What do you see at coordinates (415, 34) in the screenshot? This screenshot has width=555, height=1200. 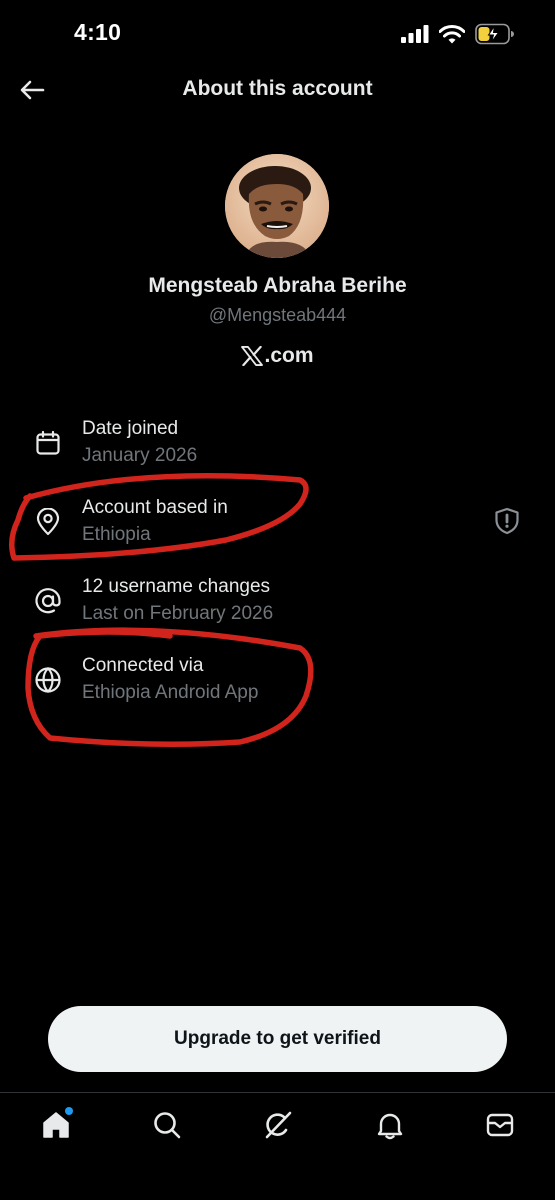 I see `cellular-signal-icon` at bounding box center [415, 34].